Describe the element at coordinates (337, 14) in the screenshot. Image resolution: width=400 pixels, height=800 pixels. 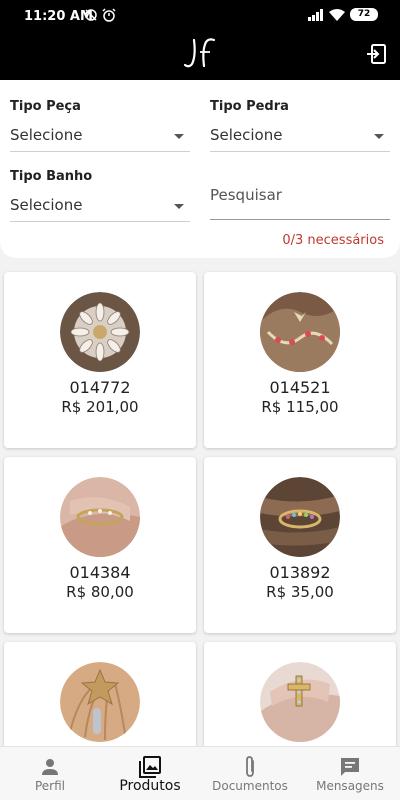
I see `wifi-icon` at that location.